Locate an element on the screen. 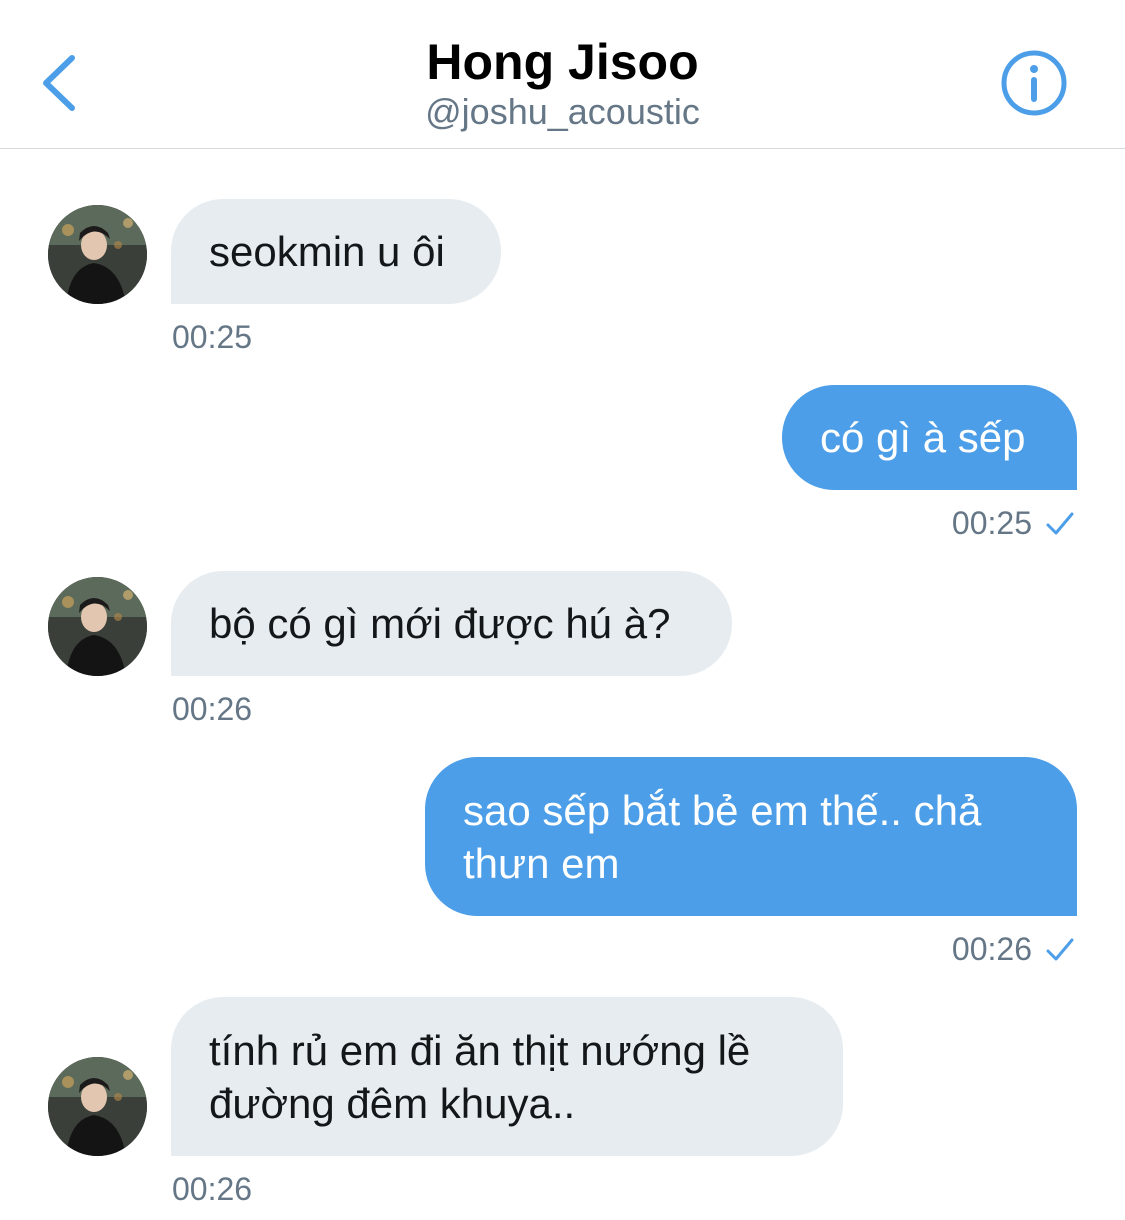 Image resolution: width=1125 pixels, height=1220 pixels. info-circle-icon is located at coordinates (1034, 83).